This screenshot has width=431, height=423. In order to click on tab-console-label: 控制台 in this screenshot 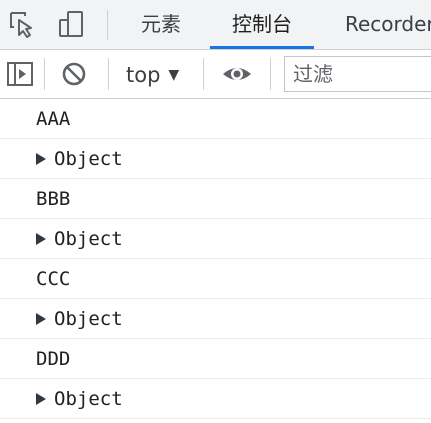, I will do `click(262, 24)`.